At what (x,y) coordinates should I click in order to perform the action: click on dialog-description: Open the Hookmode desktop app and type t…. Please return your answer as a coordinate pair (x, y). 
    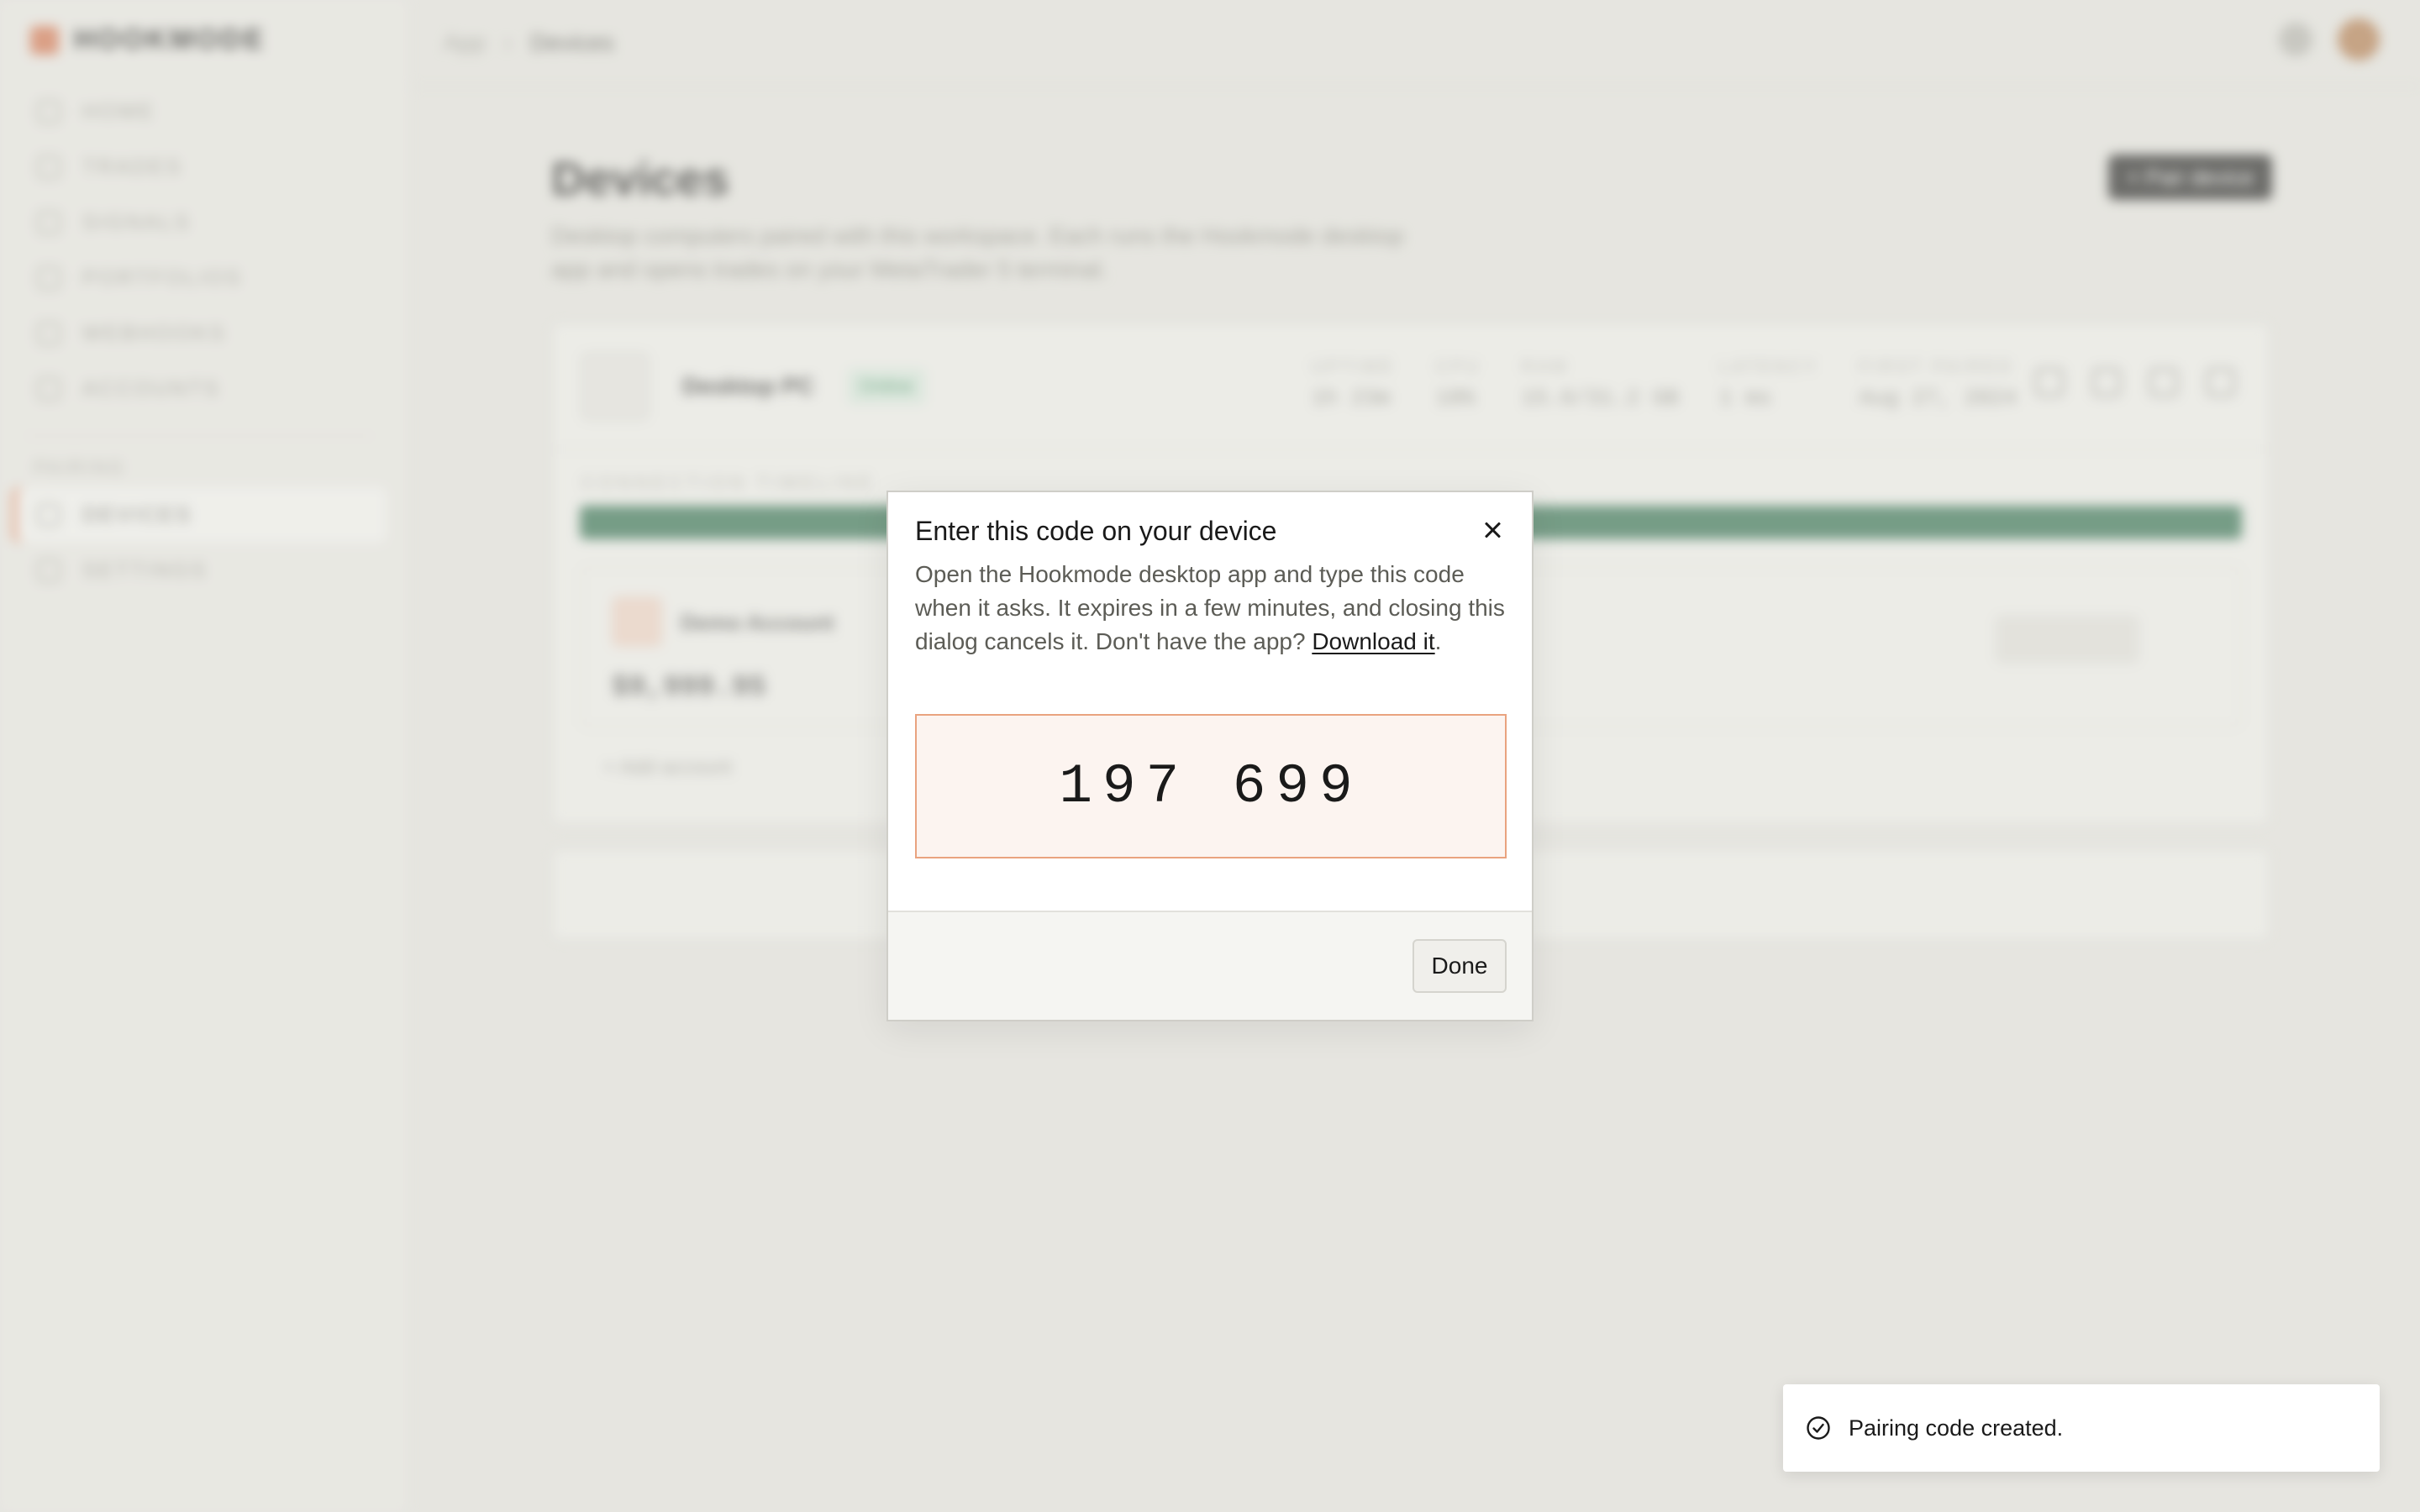
    Looking at the image, I should click on (1217, 608).